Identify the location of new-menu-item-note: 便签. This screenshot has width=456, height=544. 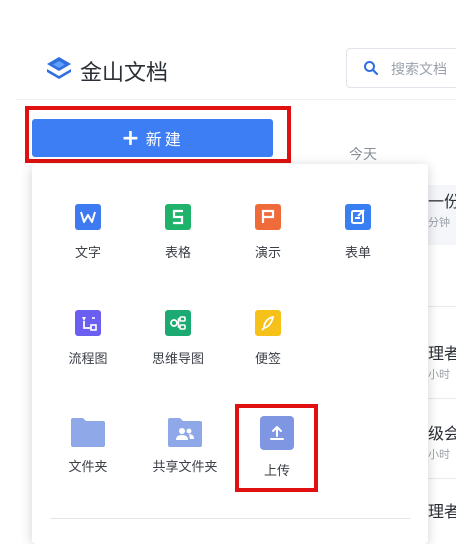
(268, 338).